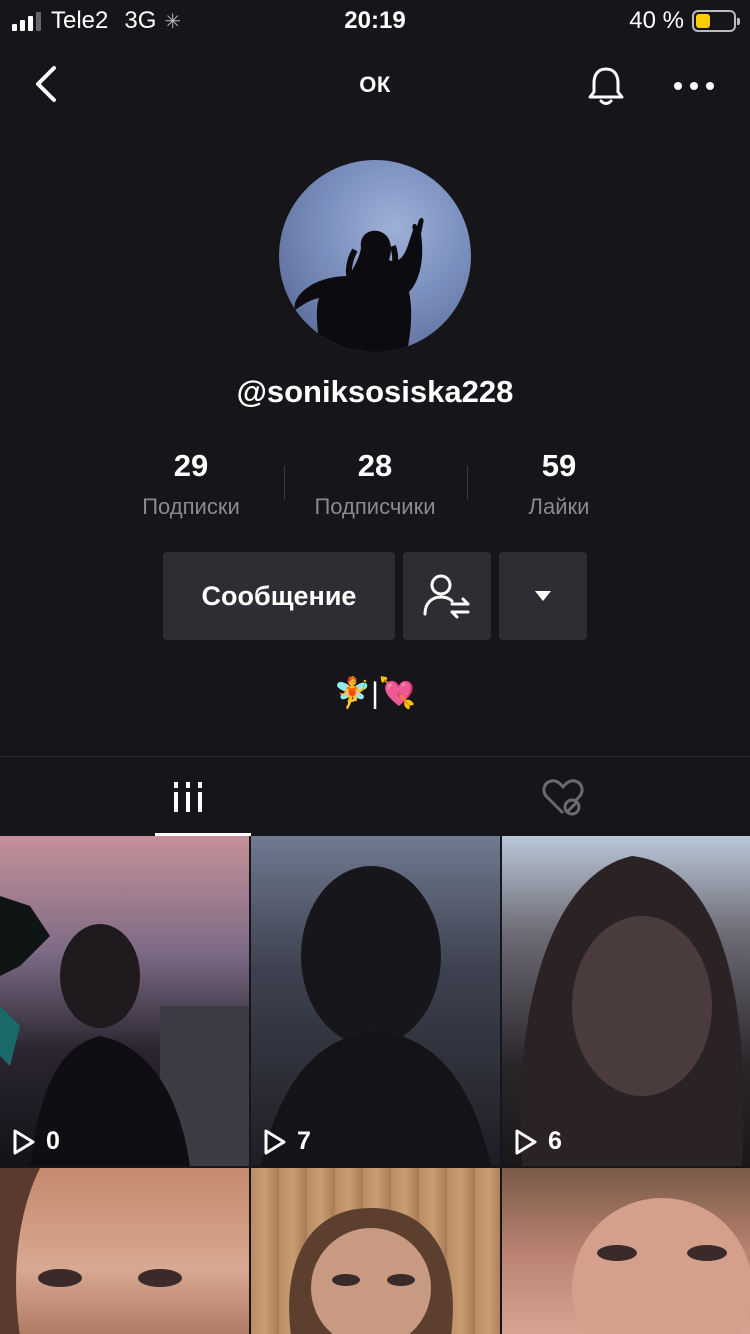 This screenshot has width=750, height=1334. I want to click on profile-bio: 🧚|💘, so click(375, 693).